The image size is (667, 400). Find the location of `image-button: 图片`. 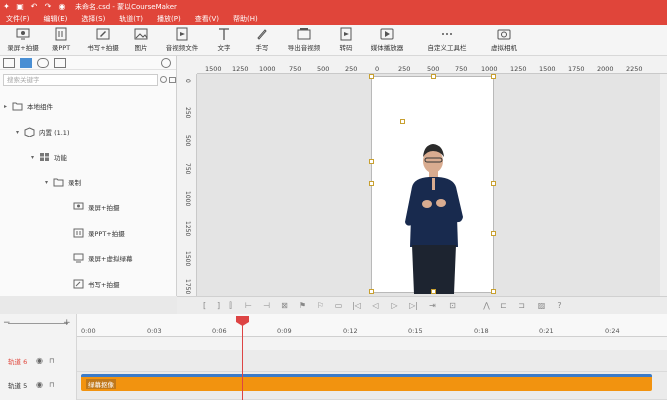

image-button: 图片 is located at coordinates (141, 40).